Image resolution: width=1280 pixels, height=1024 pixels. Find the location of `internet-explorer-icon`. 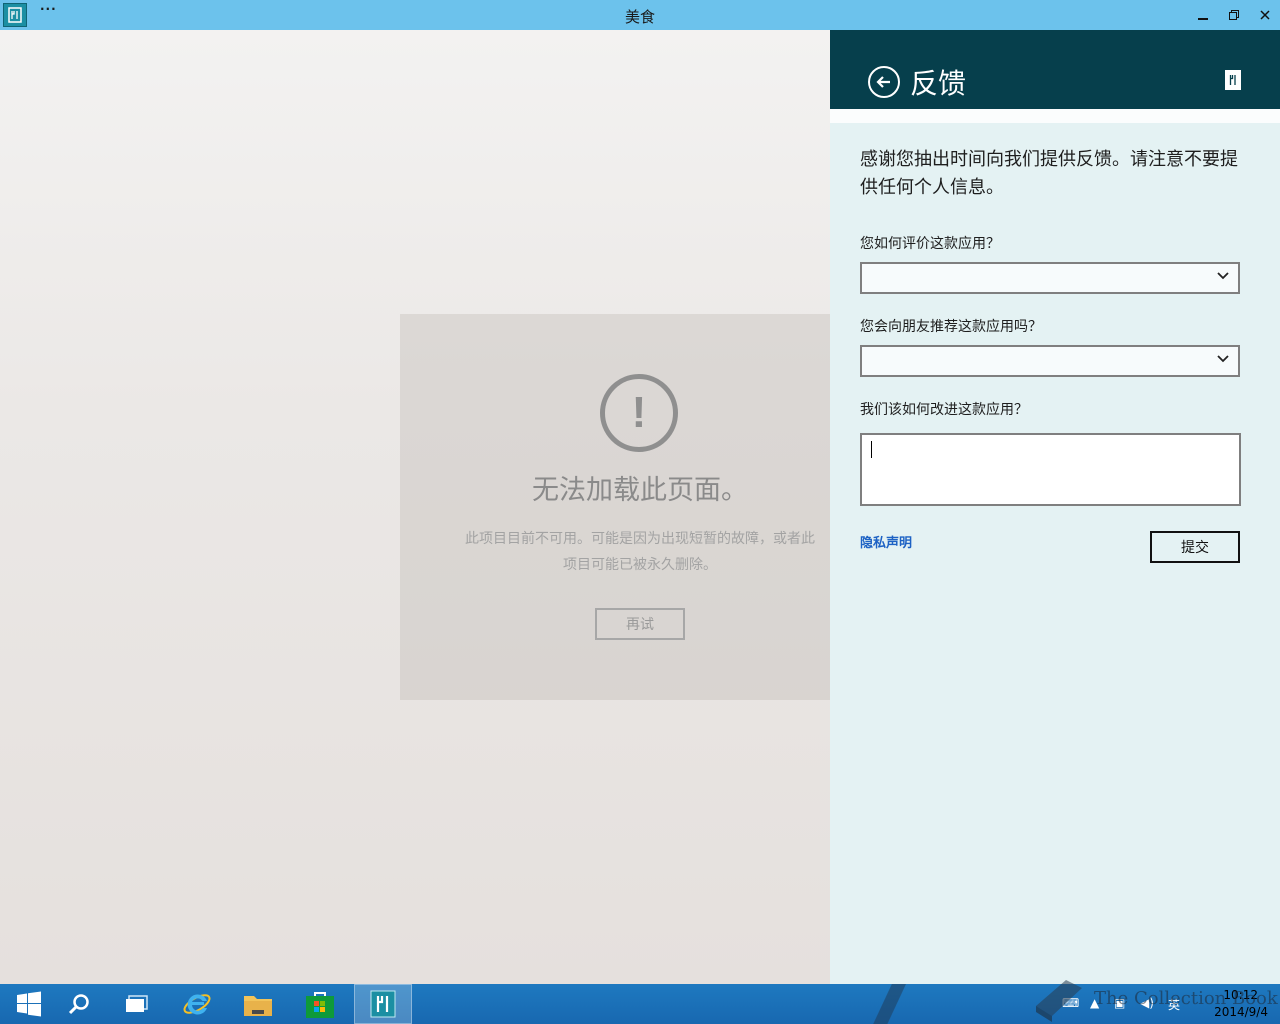

internet-explorer-icon is located at coordinates (197, 1004).